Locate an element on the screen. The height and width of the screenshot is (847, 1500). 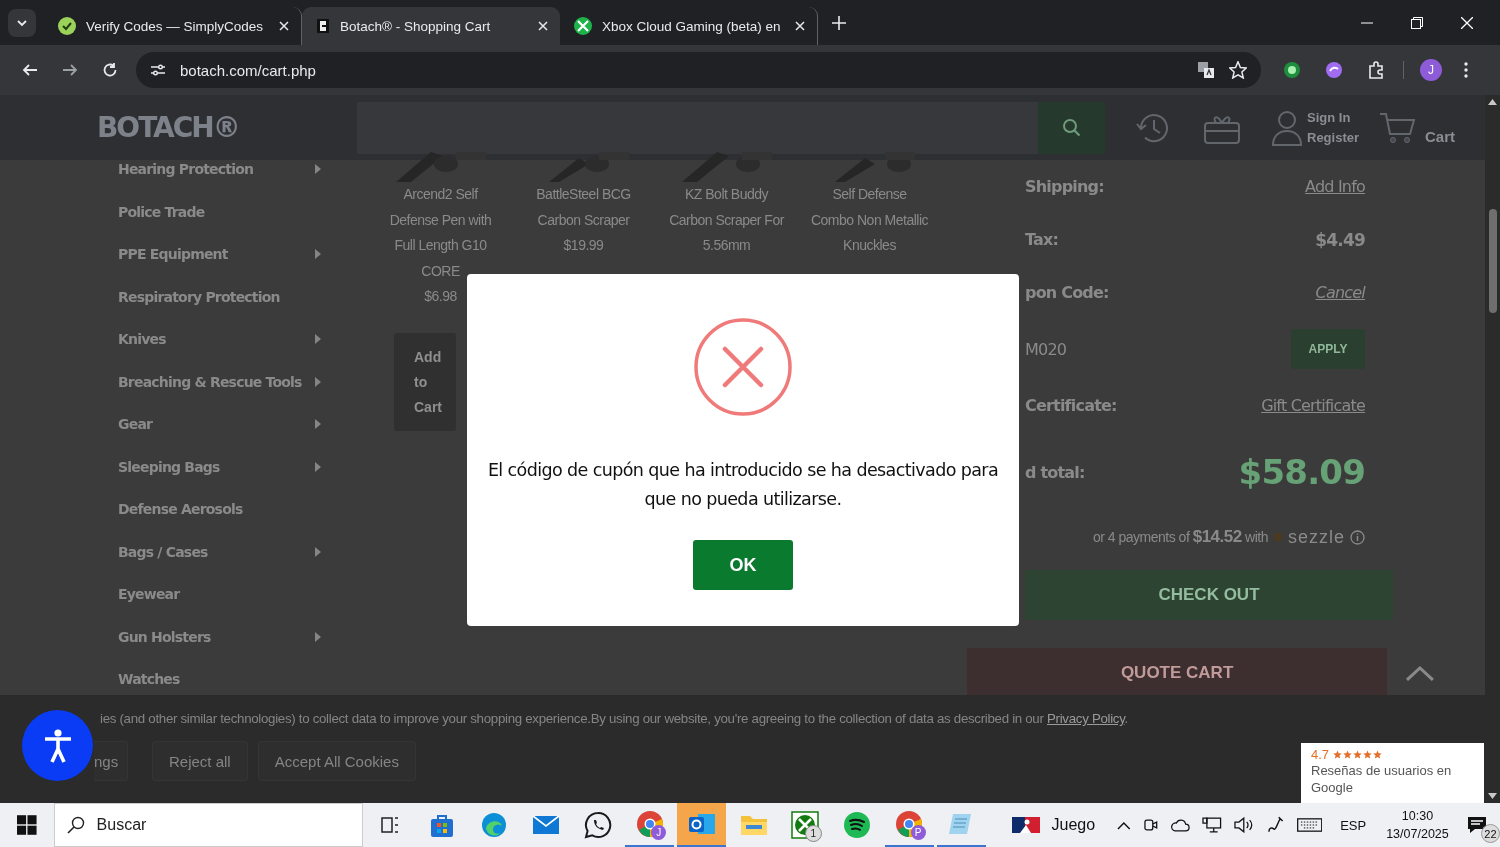
category-link: Bags / Cases is located at coordinates (225, 551).